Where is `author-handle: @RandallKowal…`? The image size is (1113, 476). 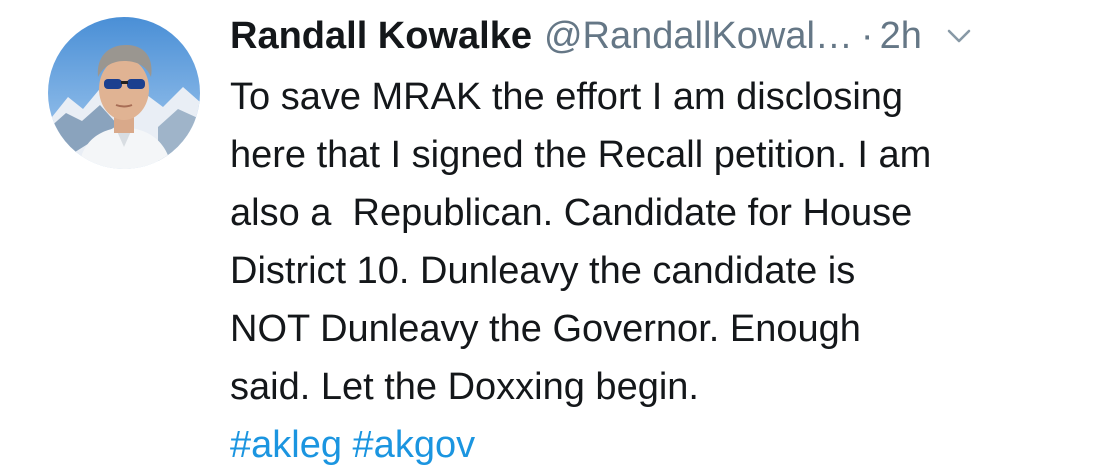
author-handle: @RandallKowal… is located at coordinates (698, 36).